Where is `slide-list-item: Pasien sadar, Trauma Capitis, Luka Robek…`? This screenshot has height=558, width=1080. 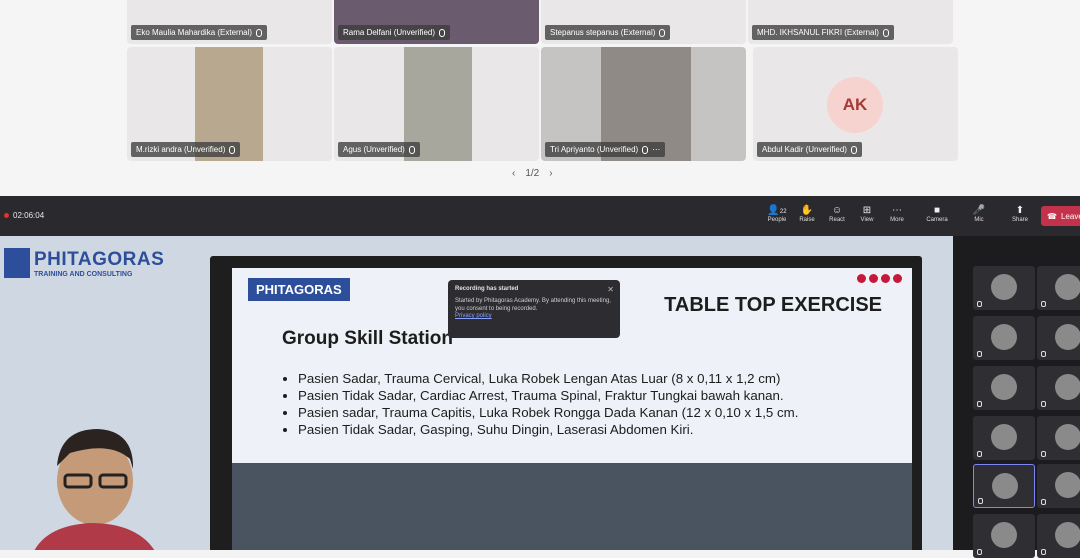 slide-list-item: Pasien sadar, Trauma Capitis, Luka Robek… is located at coordinates (548, 412).